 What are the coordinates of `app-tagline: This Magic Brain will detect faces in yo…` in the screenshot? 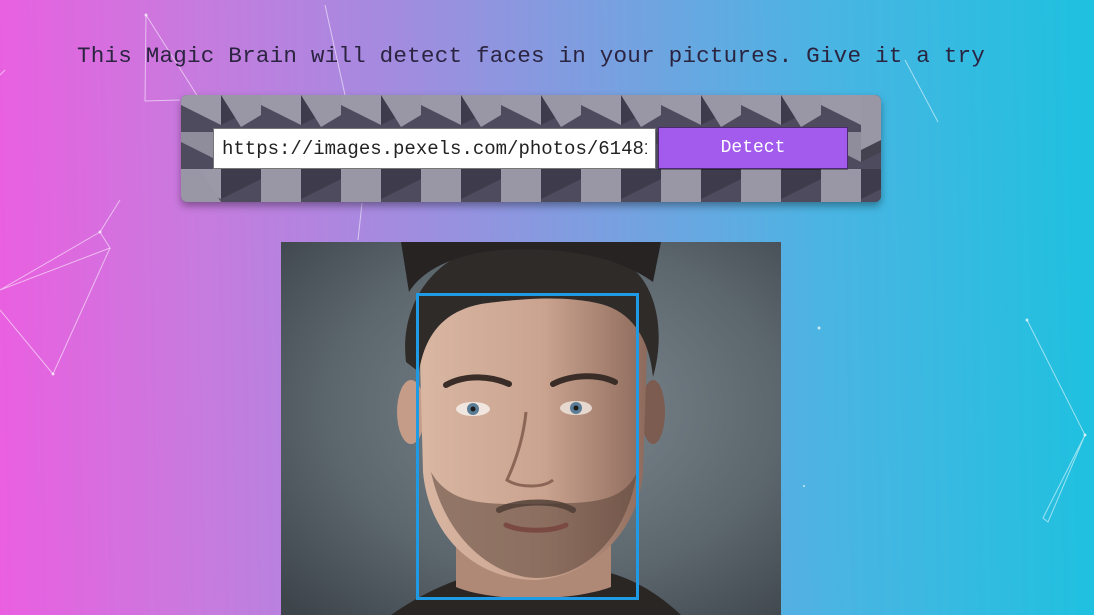 It's located at (531, 56).